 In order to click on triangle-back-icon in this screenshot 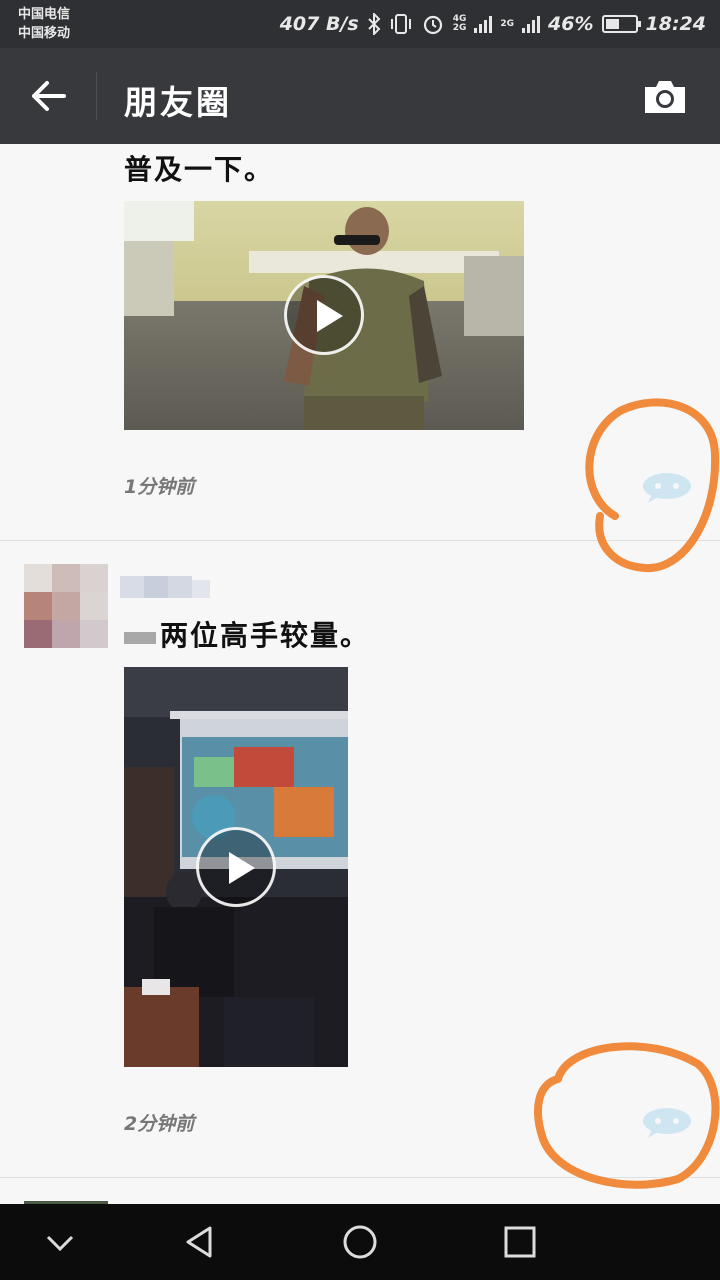, I will do `click(199, 1242)`.